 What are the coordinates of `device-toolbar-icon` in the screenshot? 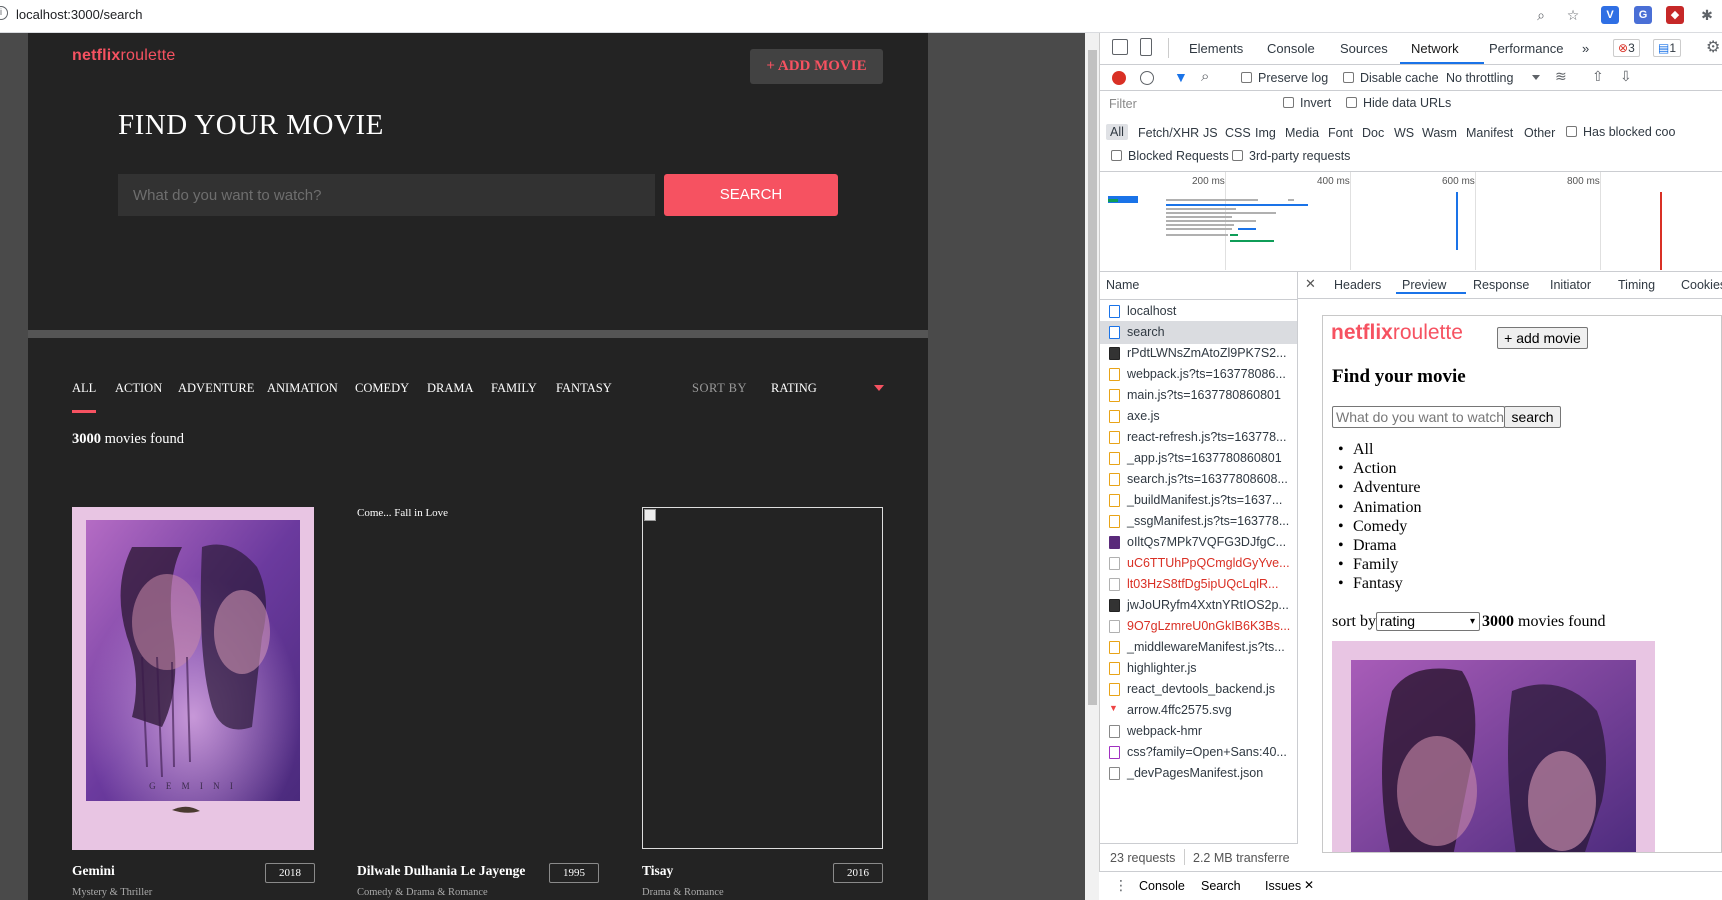 It's located at (1146, 47).